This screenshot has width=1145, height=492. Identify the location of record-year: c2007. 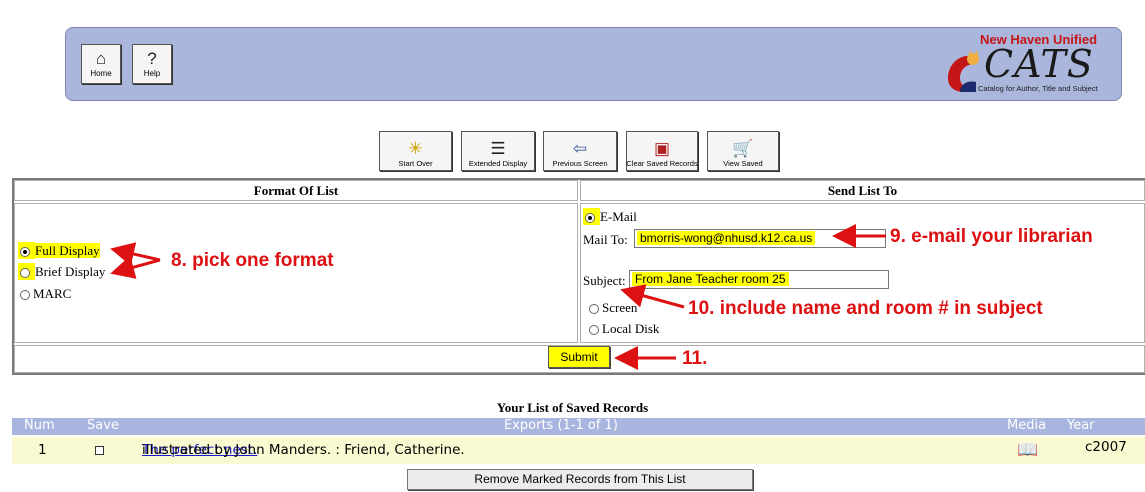
(1106, 447).